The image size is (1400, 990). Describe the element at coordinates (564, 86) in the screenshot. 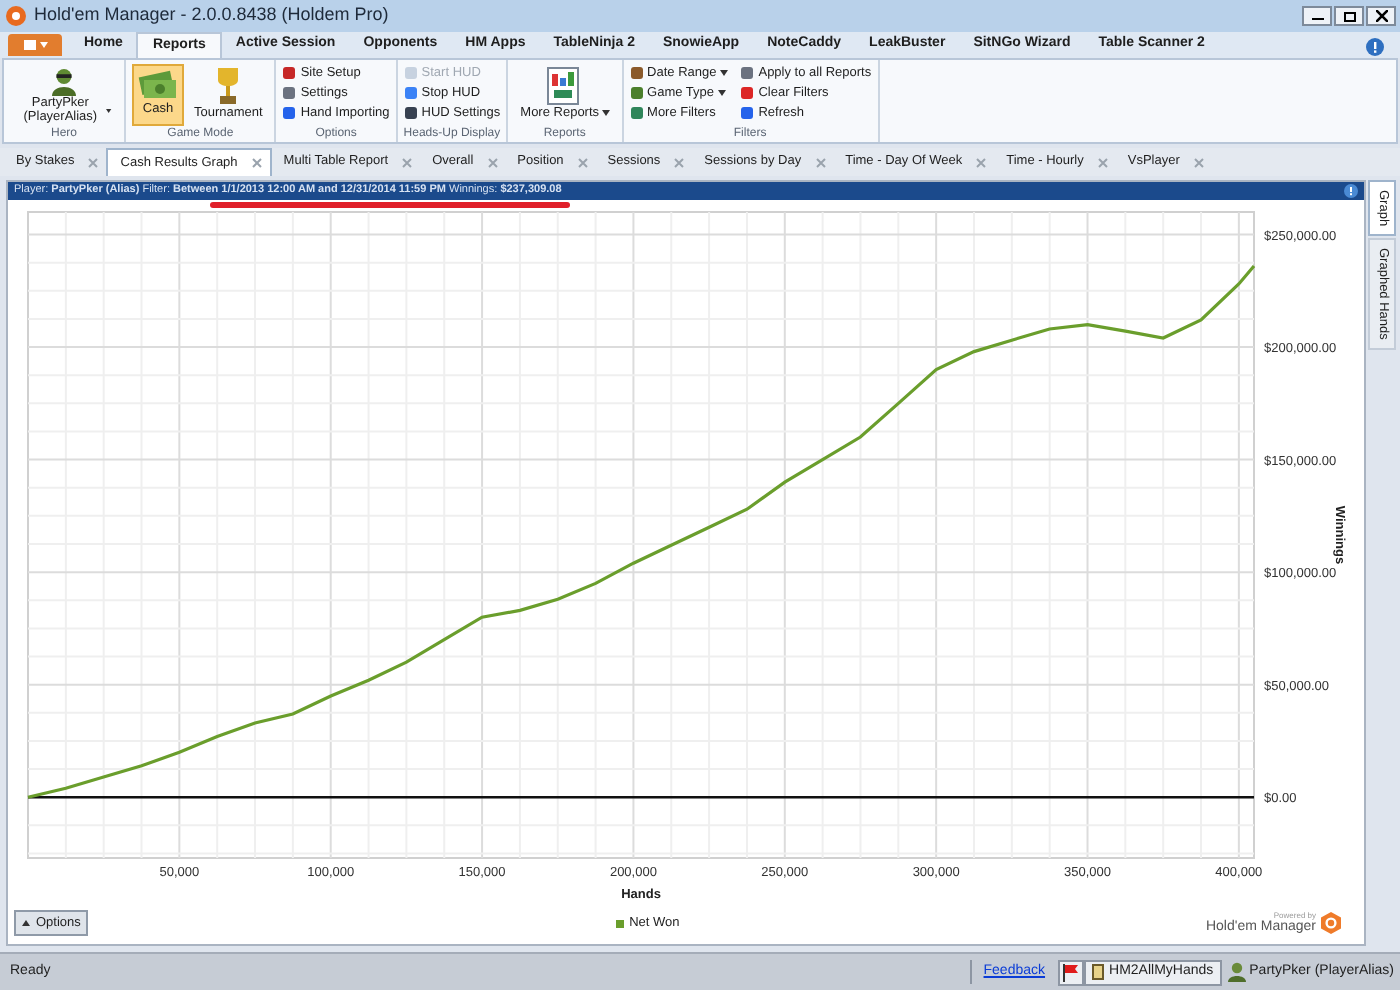

I see `report-icon` at that location.